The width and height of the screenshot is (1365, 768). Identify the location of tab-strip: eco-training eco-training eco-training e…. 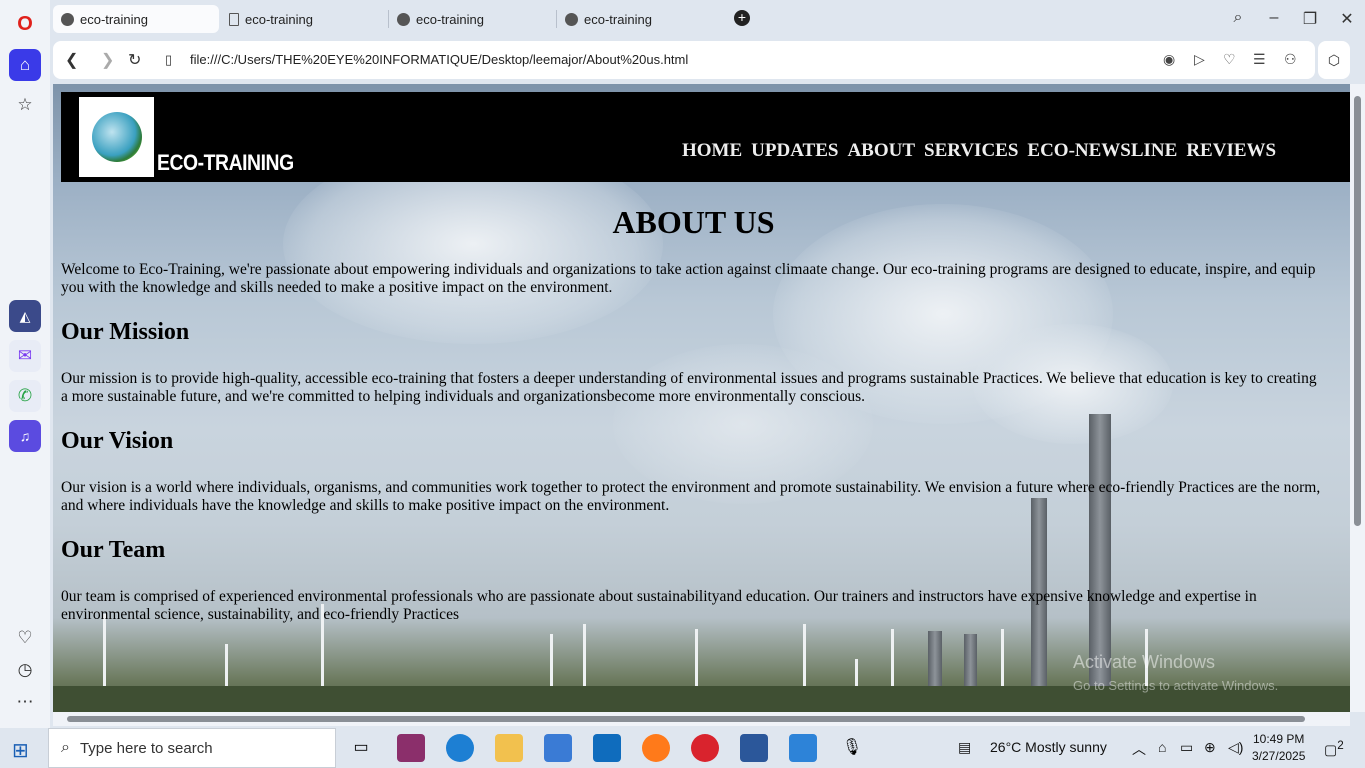
(707, 19).